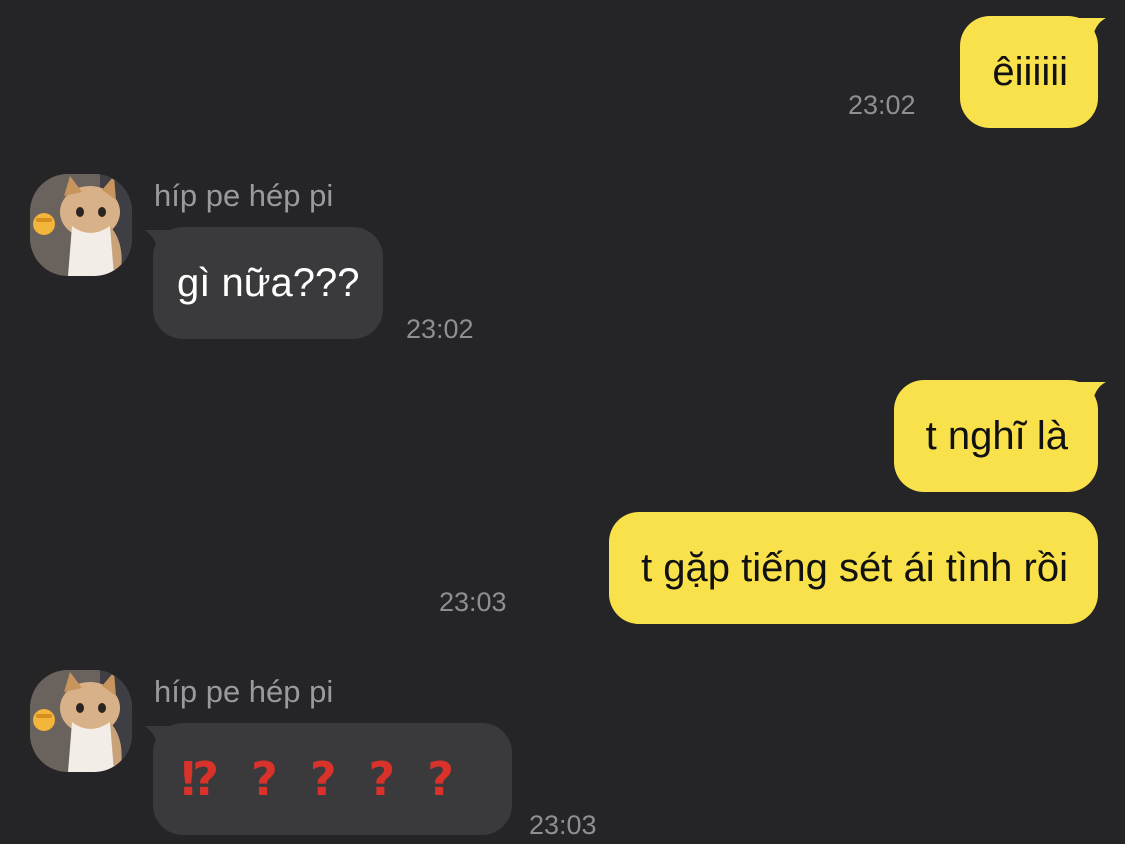  I want to click on emoji-row: ⁉ ? ? ? ?, so click(332, 779).